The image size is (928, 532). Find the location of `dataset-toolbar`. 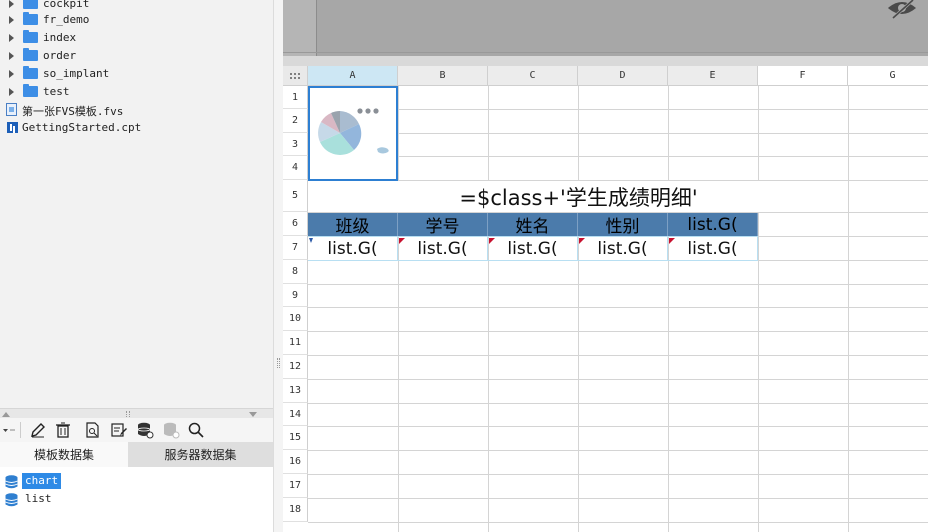

dataset-toolbar is located at coordinates (136, 430).